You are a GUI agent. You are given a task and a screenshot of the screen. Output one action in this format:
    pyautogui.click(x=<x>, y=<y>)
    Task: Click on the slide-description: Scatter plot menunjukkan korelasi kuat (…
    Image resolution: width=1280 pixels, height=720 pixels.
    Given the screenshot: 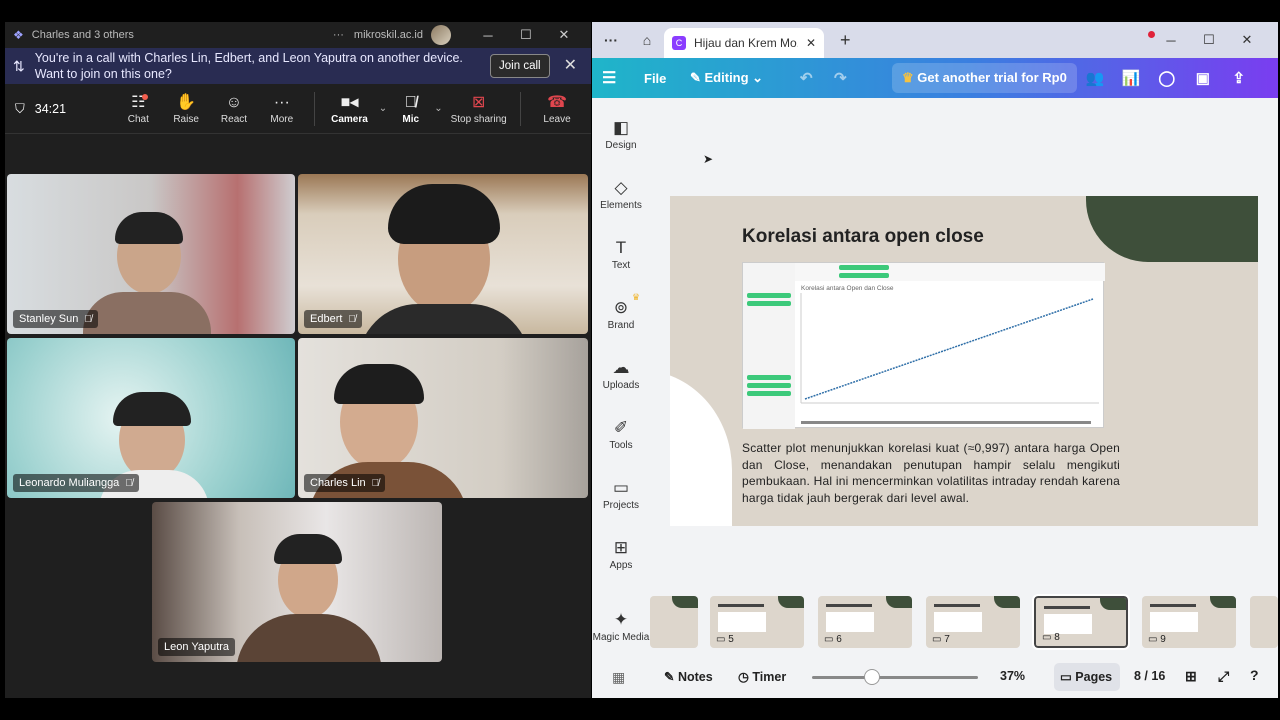 What is the action you would take?
    pyautogui.click(x=931, y=473)
    